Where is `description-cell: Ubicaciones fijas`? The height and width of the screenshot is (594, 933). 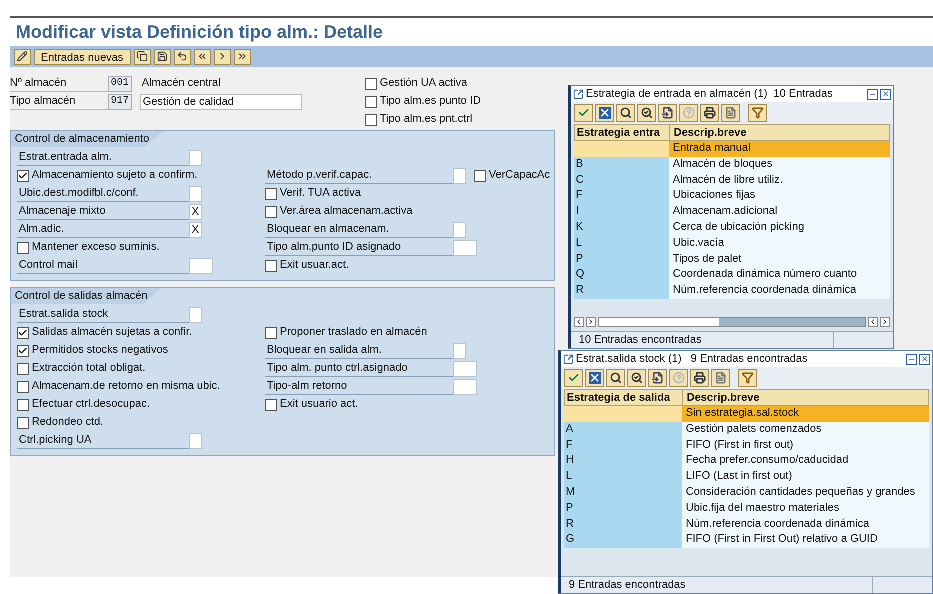
description-cell: Ubicaciones fijas is located at coordinates (779, 196).